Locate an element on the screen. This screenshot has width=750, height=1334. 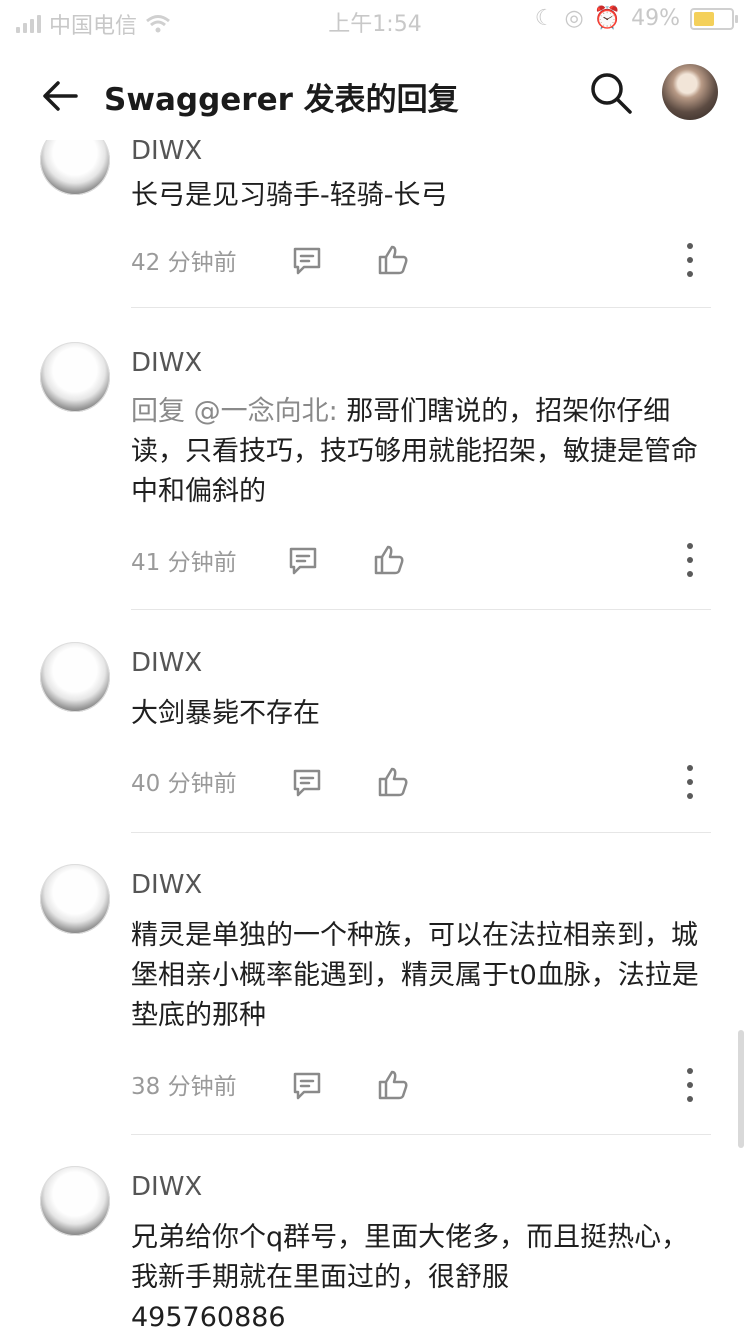
comment-text: 长弓是见习骑手-轻骑-长弓 is located at coordinates (289, 195).